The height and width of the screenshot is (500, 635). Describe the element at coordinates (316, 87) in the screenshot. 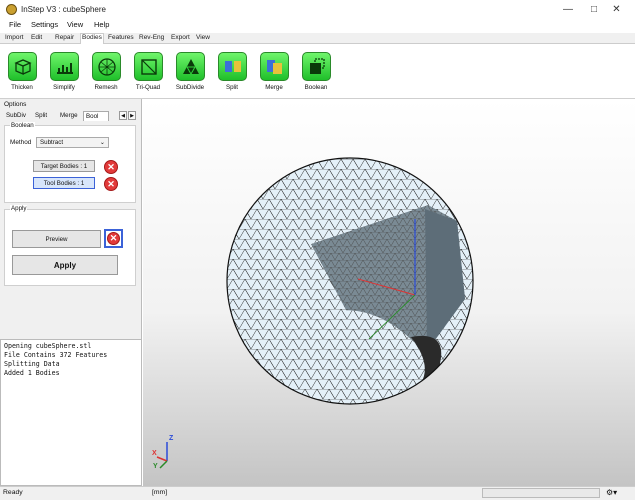

I see `boolean-label: Boolean` at that location.